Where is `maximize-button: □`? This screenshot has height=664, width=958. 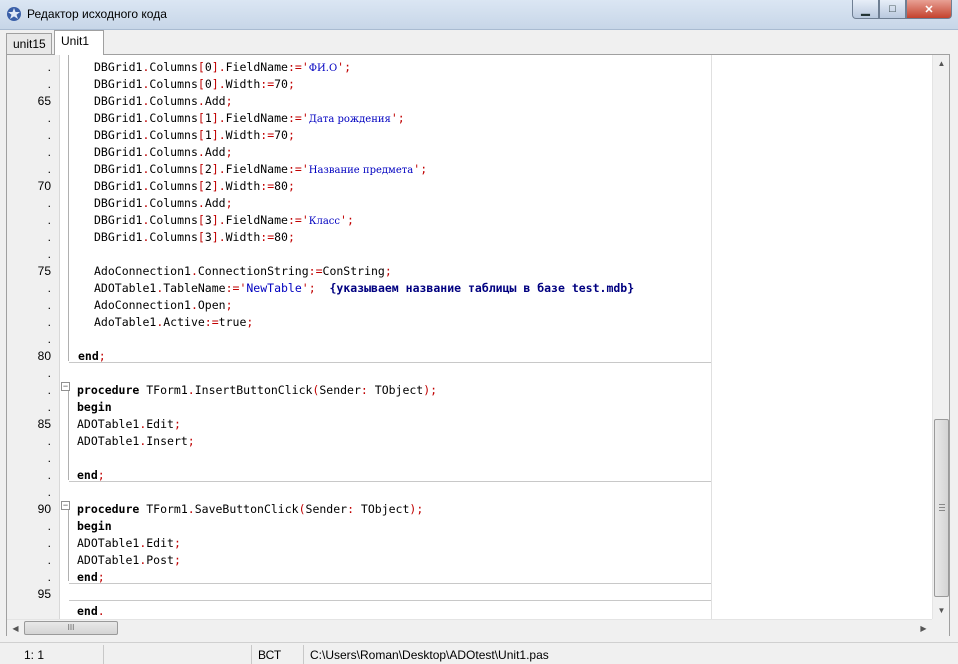 maximize-button: □ is located at coordinates (892, 9).